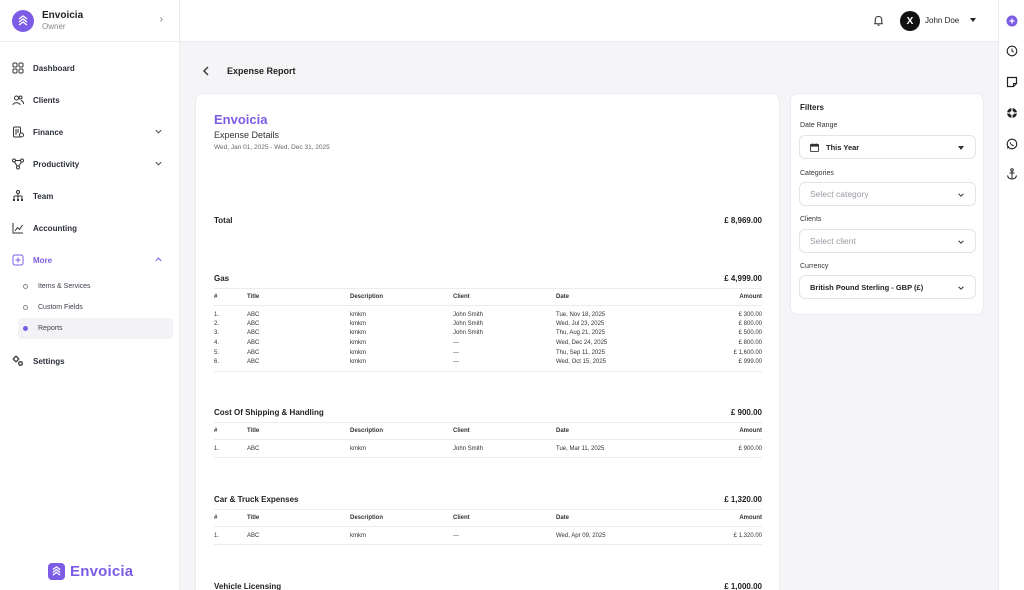  I want to click on anchor-icon, so click(1012, 174).